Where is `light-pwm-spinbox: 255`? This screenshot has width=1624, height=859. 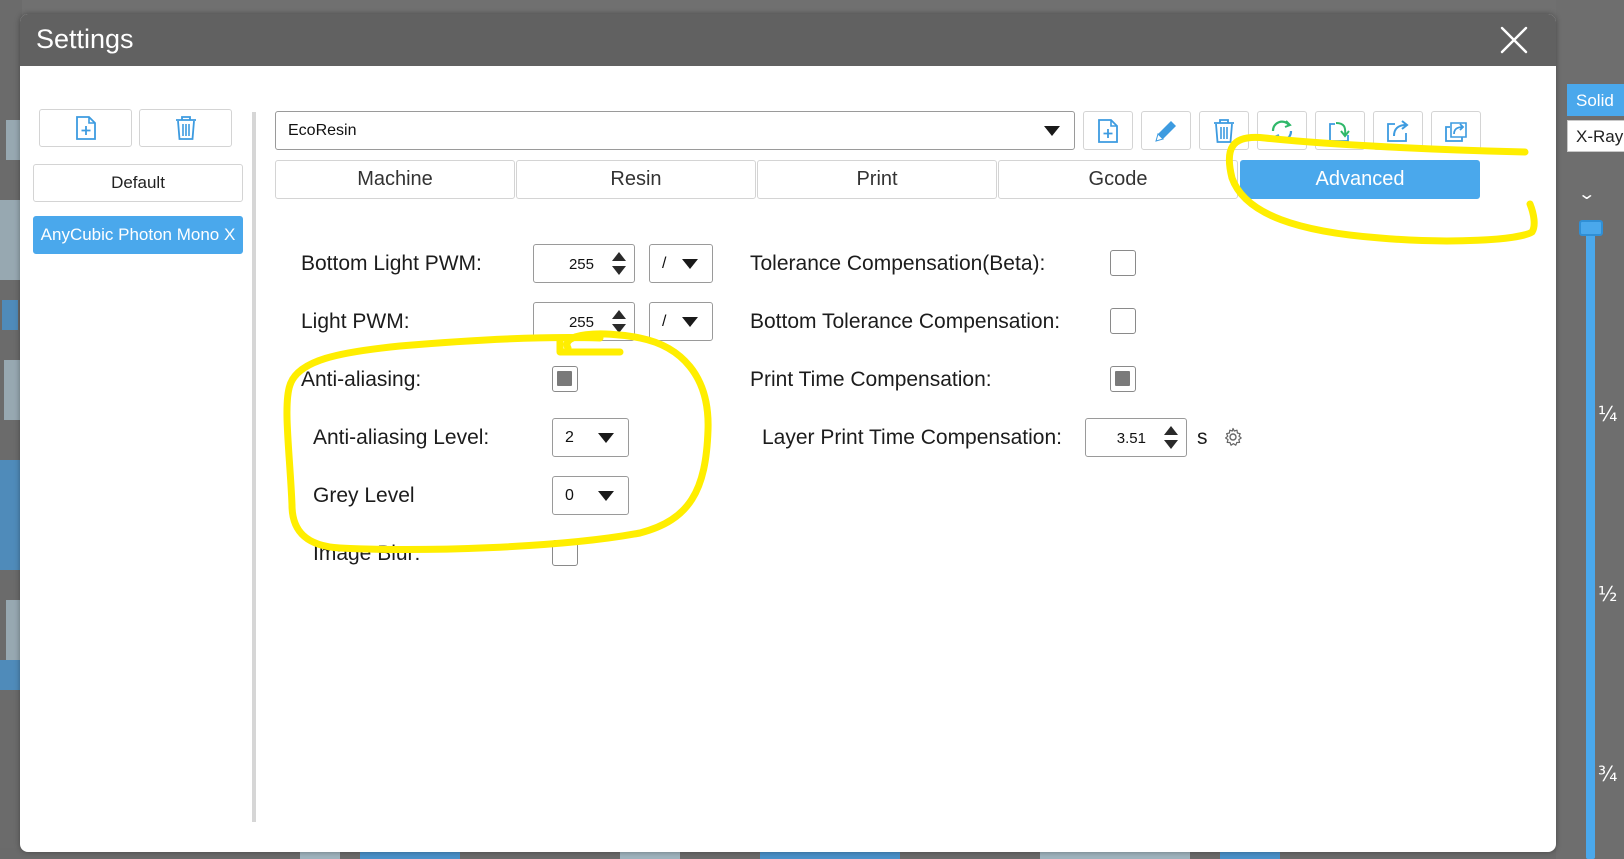
light-pwm-spinbox: 255 is located at coordinates (584, 321).